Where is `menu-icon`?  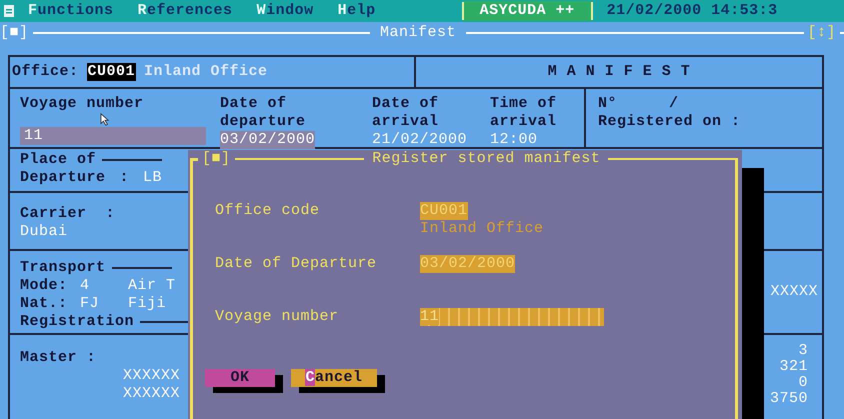 menu-icon is located at coordinates (9, 11).